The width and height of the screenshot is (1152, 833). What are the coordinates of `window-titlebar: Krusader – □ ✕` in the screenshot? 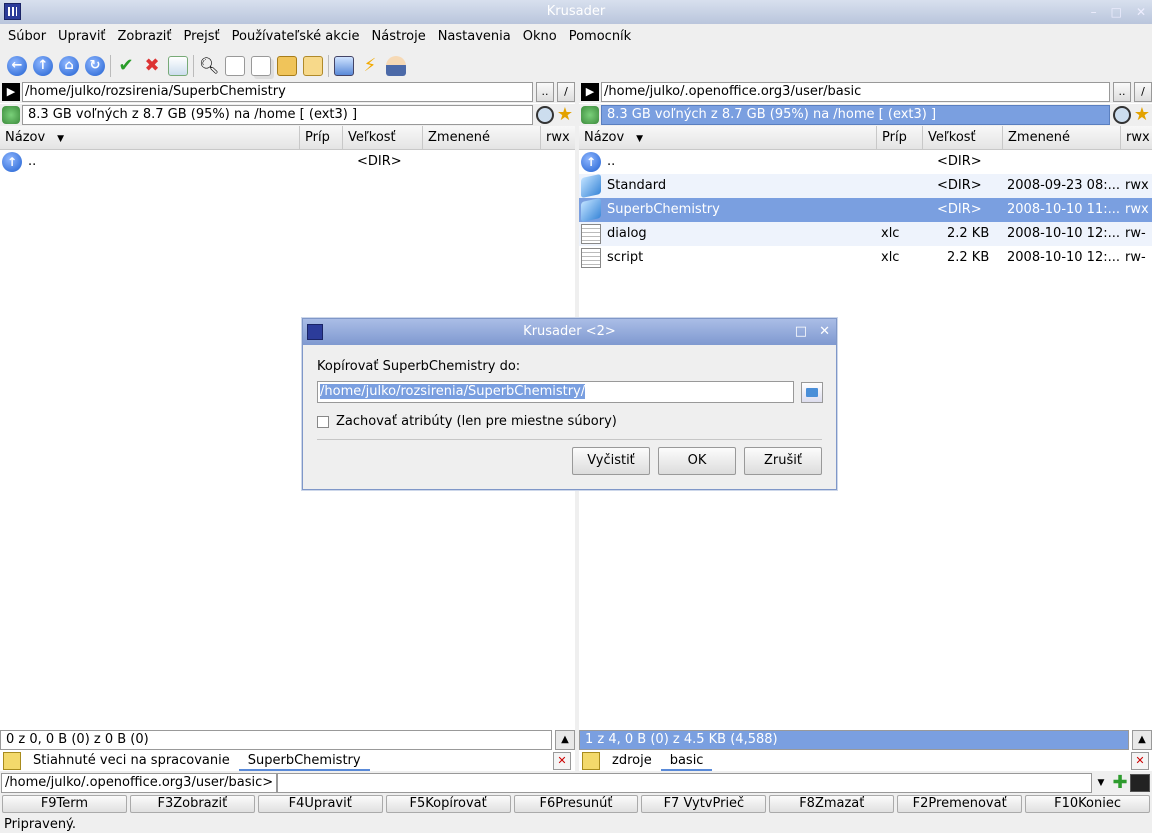 It's located at (576, 12).